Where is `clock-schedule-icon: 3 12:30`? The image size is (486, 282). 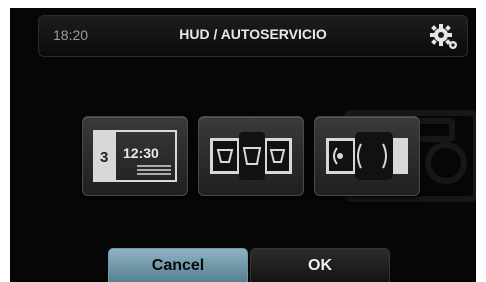 clock-schedule-icon: 3 12:30 is located at coordinates (135, 156).